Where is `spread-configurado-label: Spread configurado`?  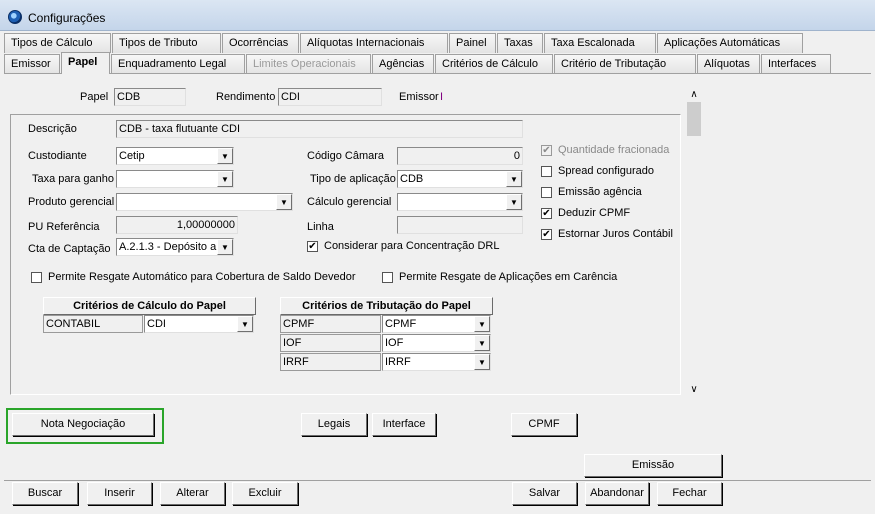 spread-configurado-label: Spread configurado is located at coordinates (606, 171).